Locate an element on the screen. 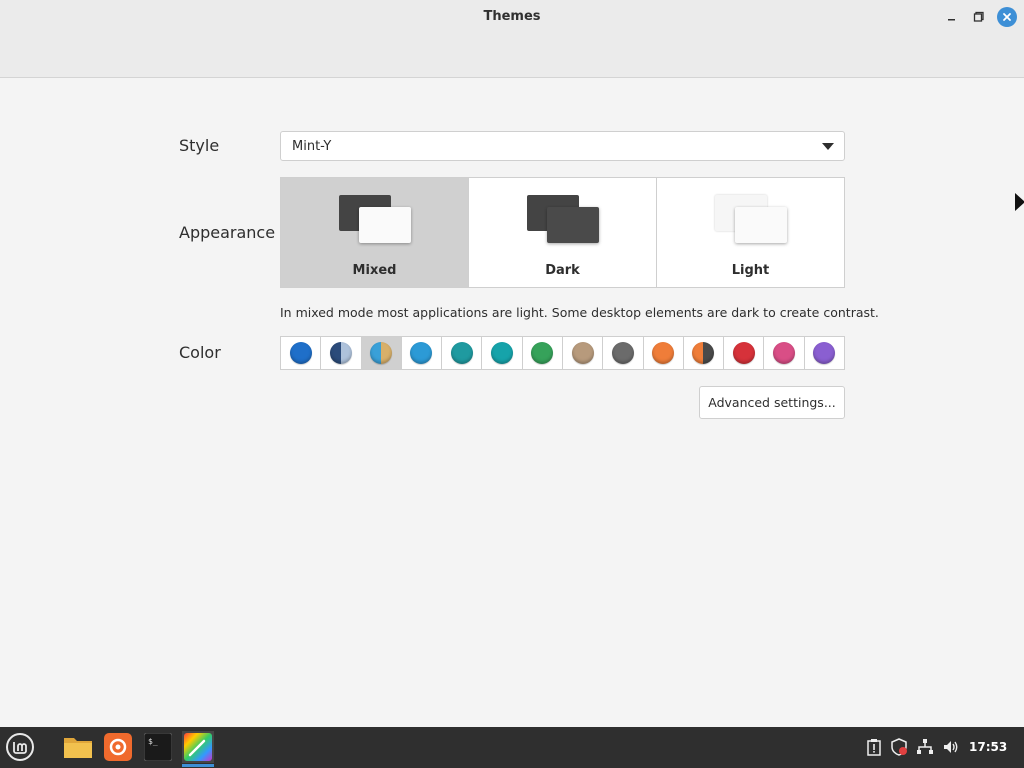 The width and height of the screenshot is (1024, 768). appearance-option-label: Light is located at coordinates (750, 270).